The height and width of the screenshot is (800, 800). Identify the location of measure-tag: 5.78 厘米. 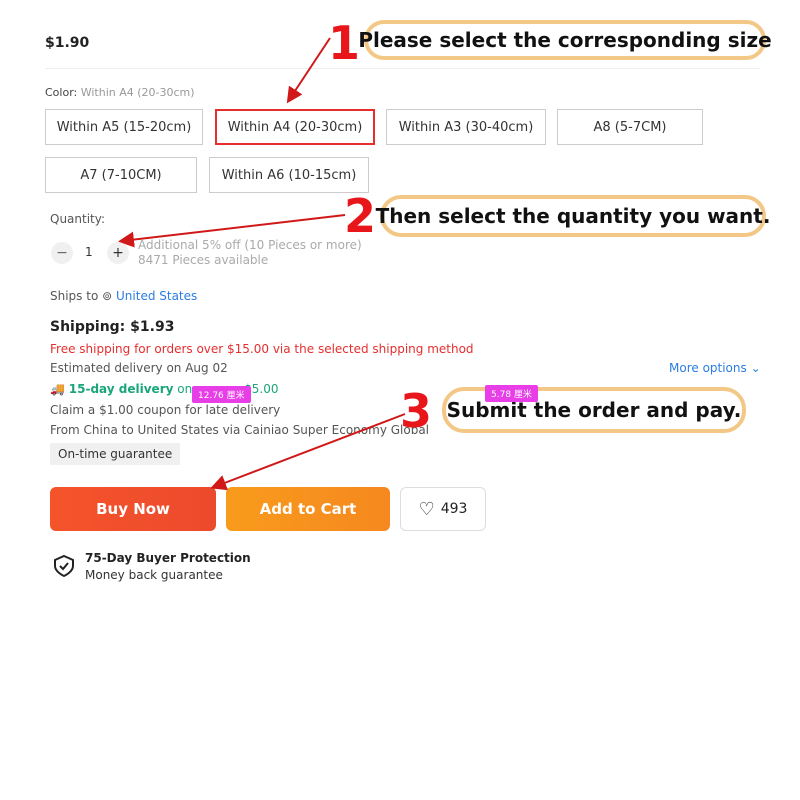
(511, 393).